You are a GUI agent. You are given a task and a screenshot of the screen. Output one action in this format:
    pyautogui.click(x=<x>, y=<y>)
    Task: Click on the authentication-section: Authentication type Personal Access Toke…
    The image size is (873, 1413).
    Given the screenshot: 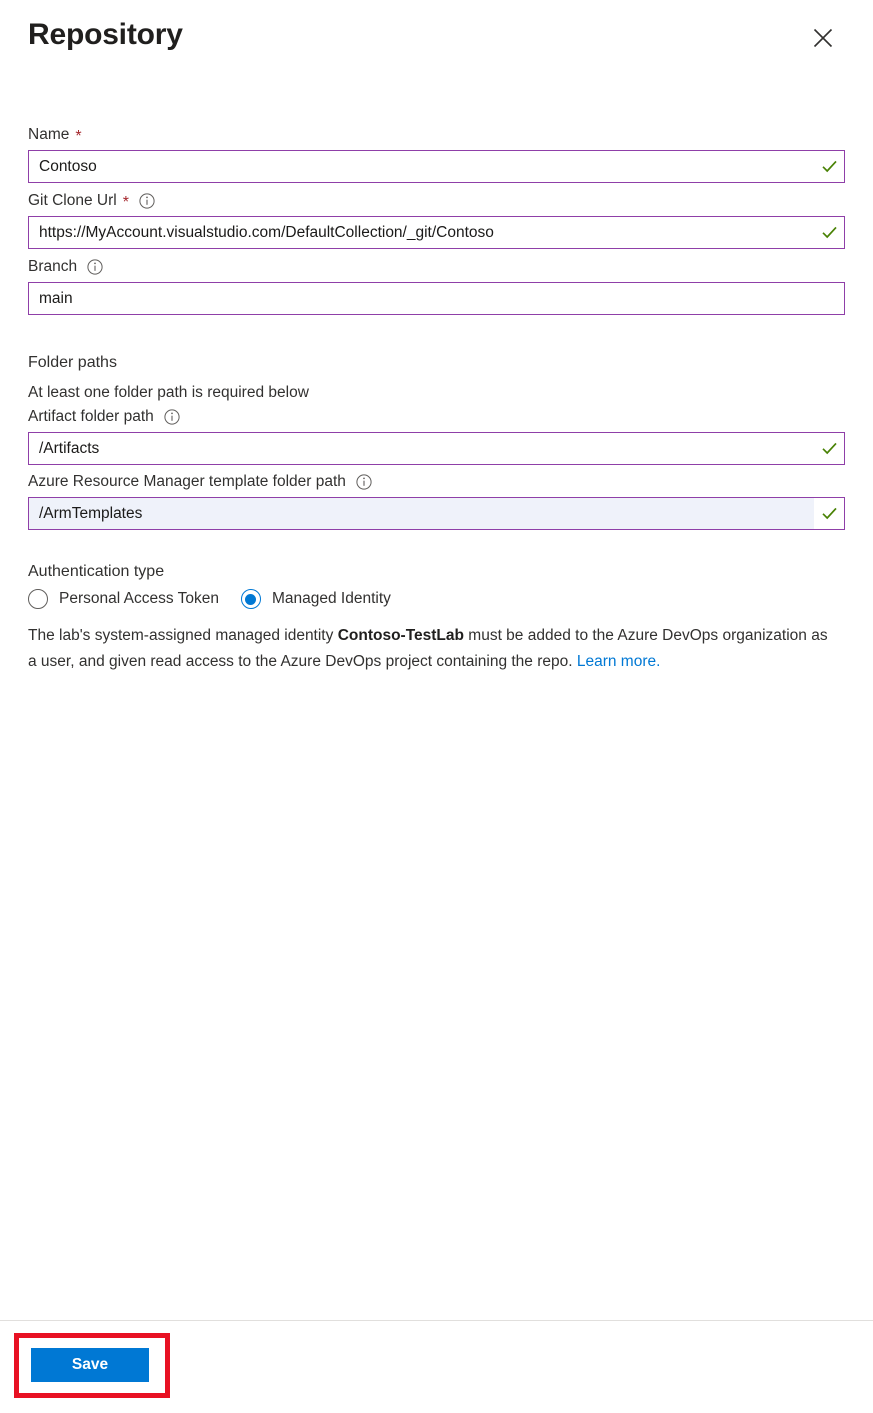 What is the action you would take?
    pyautogui.click(x=436, y=617)
    